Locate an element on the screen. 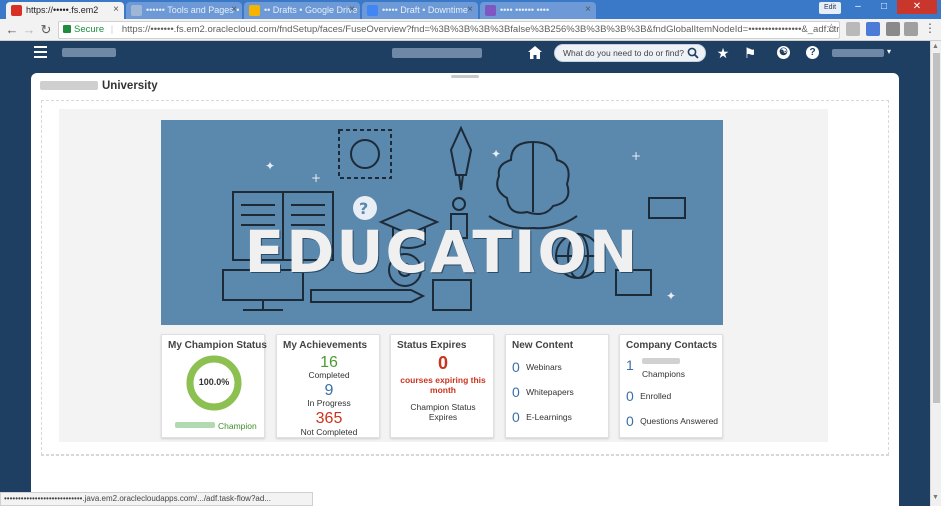 The image size is (941, 506). tab-title: •• Drafts • Google Drive is located at coordinates (311, 10).